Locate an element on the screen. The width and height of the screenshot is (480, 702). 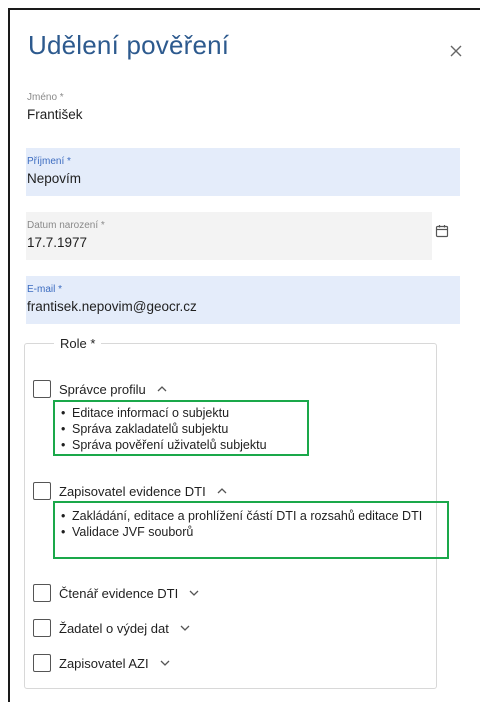
first-name-field: Jméno * František is located at coordinates (243, 108).